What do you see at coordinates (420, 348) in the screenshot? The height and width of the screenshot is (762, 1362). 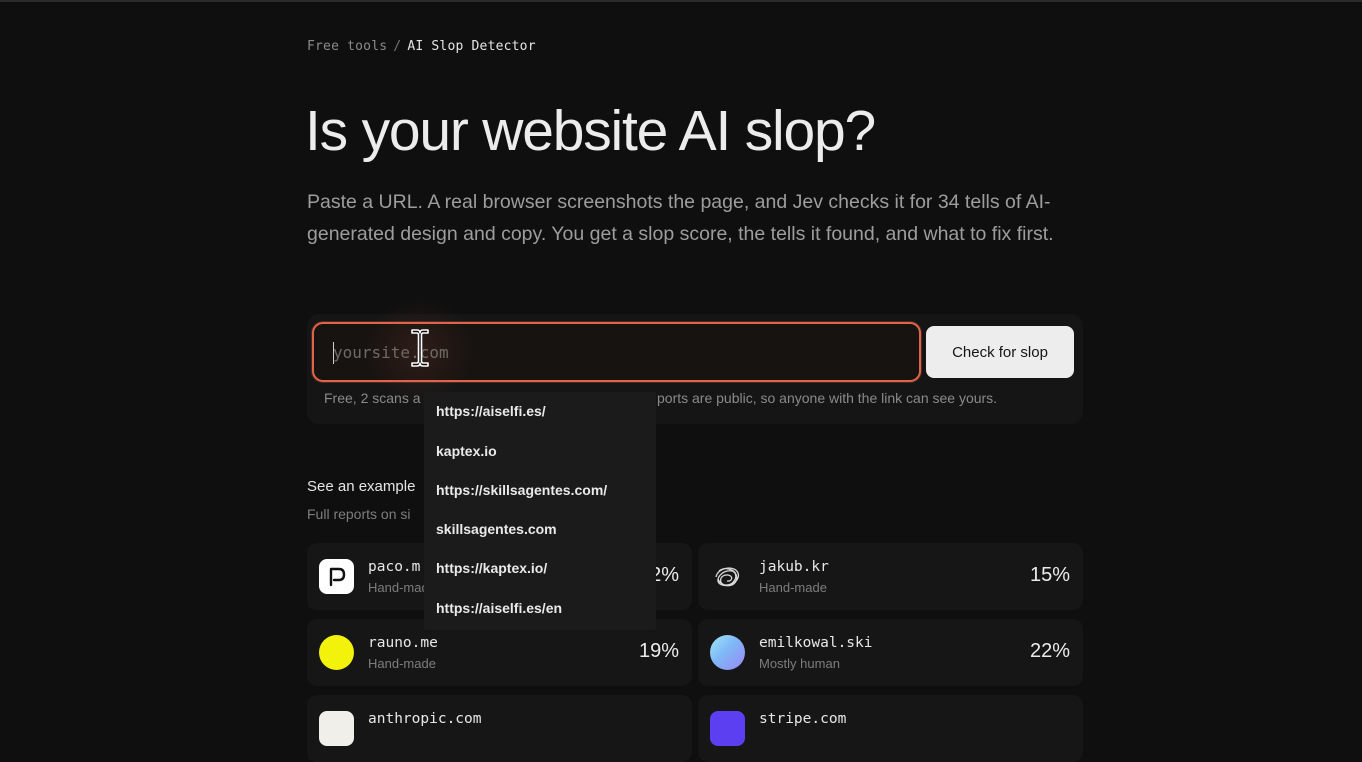 I see `text-cursor-icon` at bounding box center [420, 348].